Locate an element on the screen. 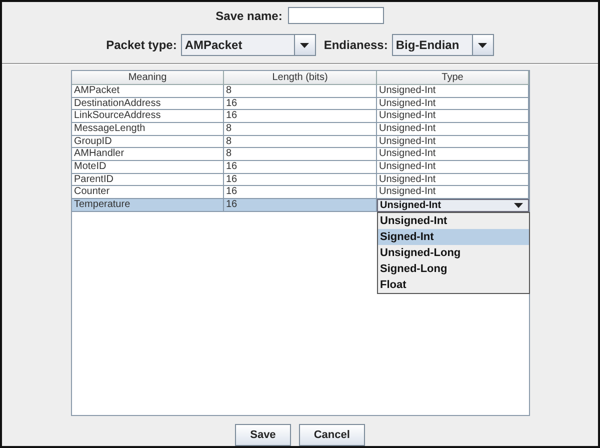 Image resolution: width=600 pixels, height=448 pixels. cancel-button: Cancel is located at coordinates (331, 435).